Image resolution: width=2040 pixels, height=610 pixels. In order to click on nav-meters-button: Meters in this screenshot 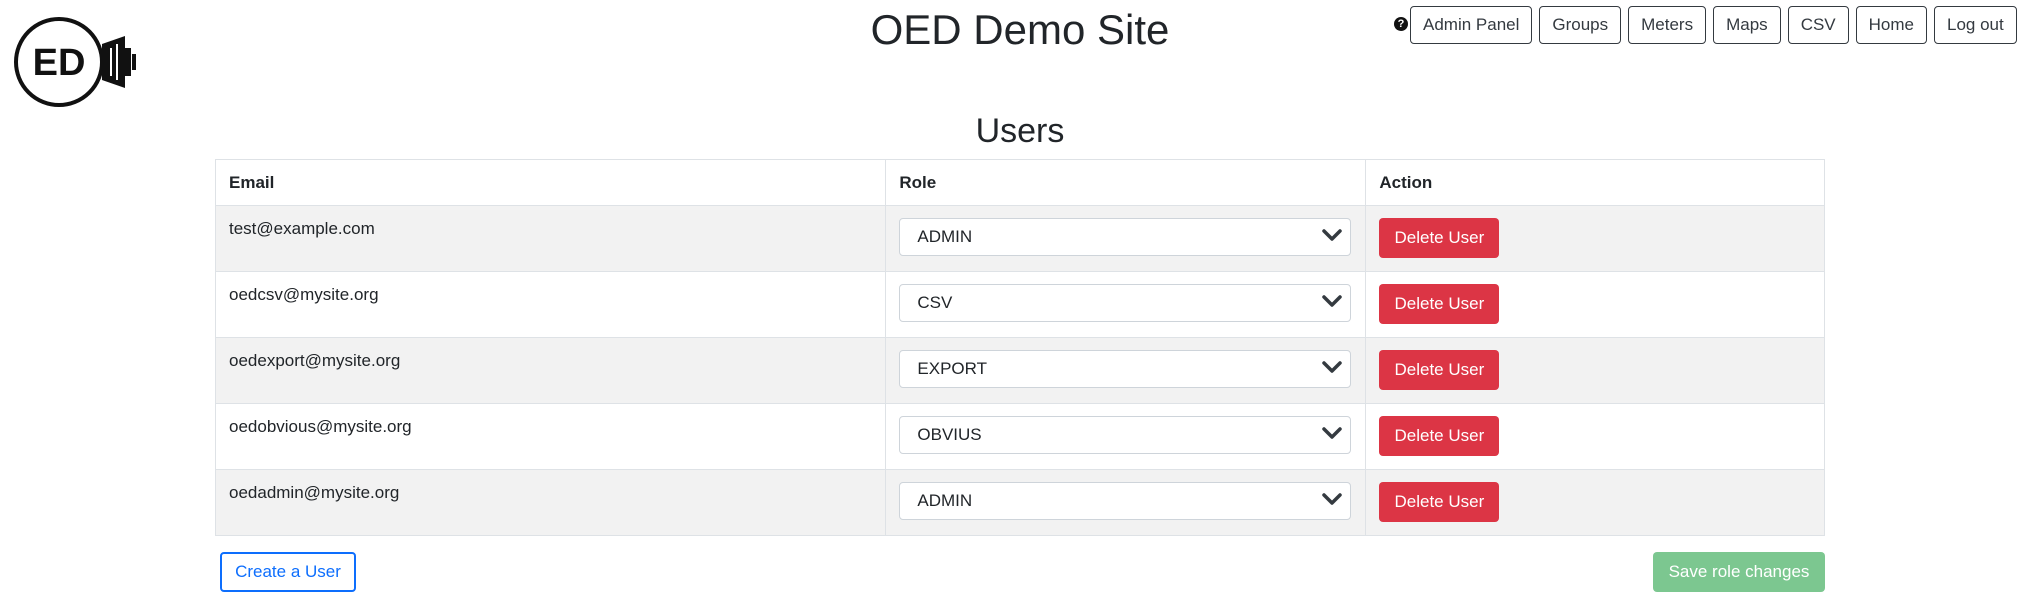, I will do `click(1667, 25)`.